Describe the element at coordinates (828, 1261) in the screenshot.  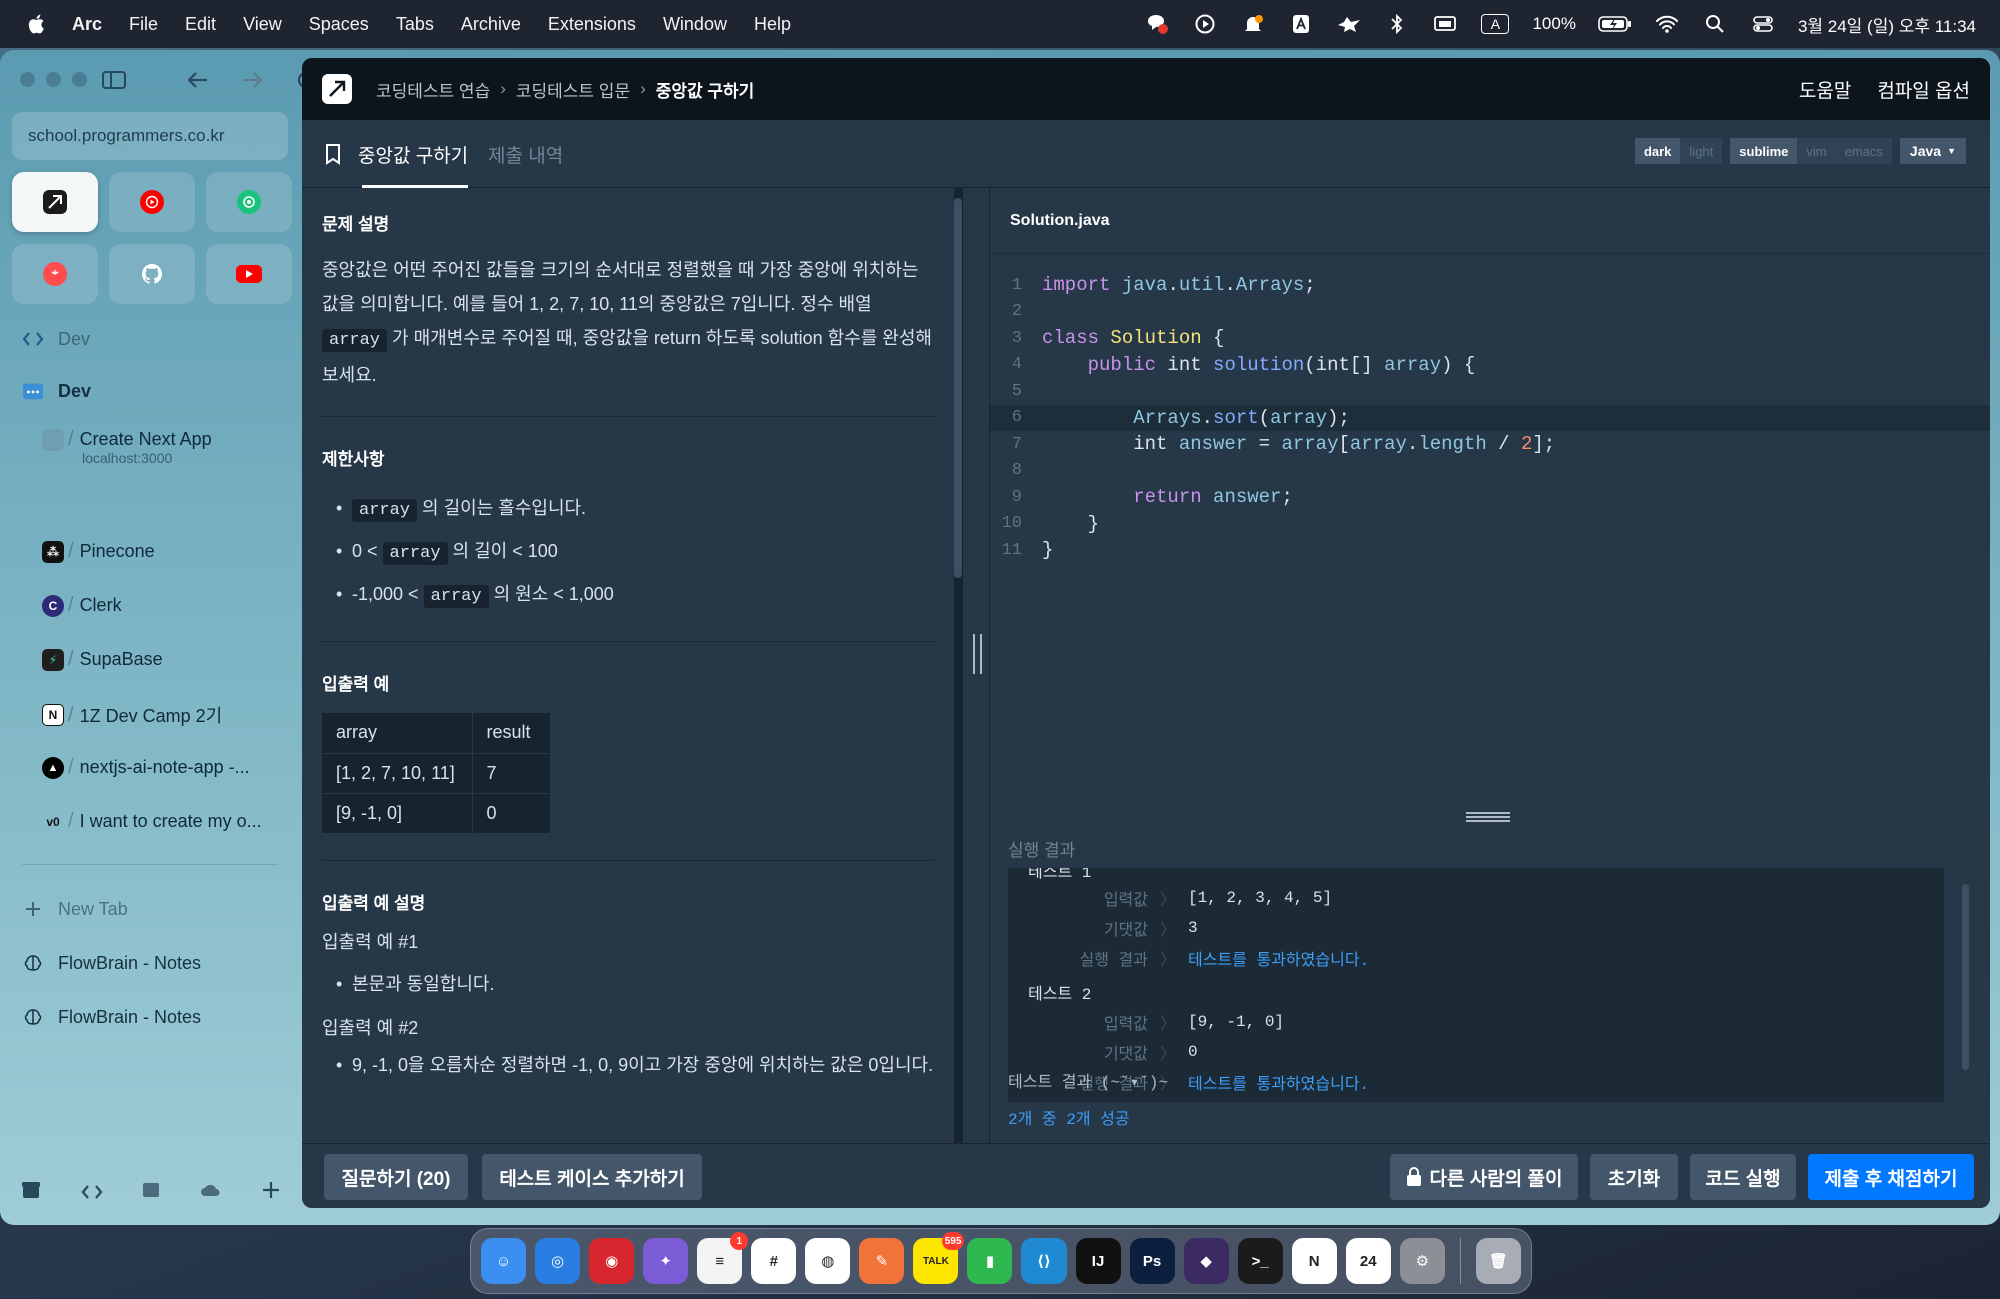
I see `chrome-icon: ◍` at that location.